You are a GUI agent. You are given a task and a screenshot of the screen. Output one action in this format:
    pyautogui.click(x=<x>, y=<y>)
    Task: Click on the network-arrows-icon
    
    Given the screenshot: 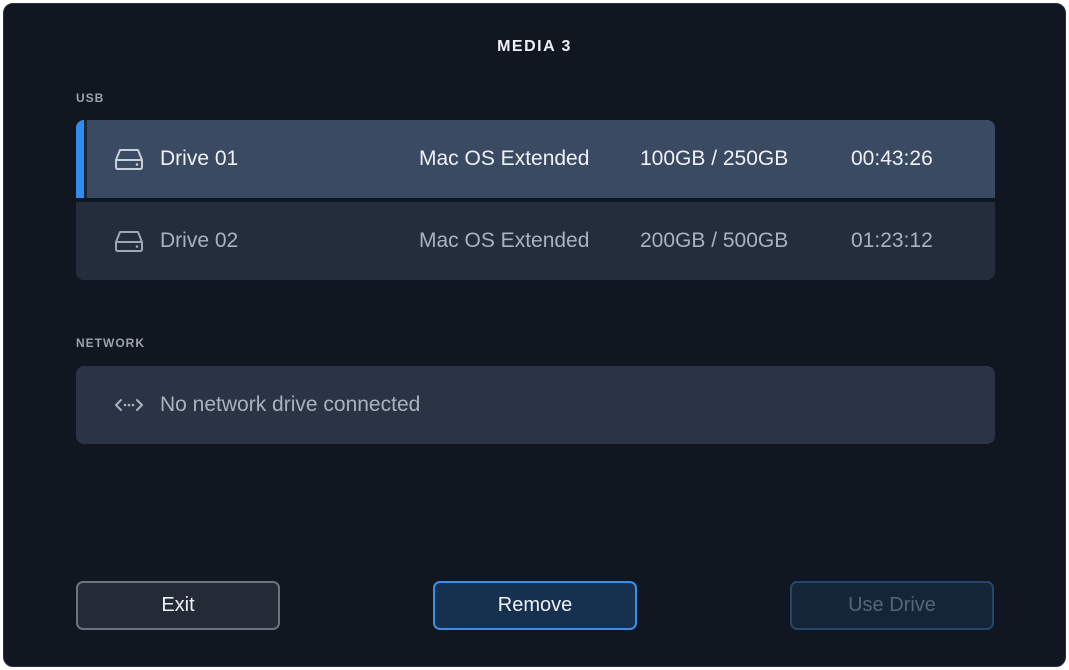 What is the action you would take?
    pyautogui.click(x=129, y=405)
    